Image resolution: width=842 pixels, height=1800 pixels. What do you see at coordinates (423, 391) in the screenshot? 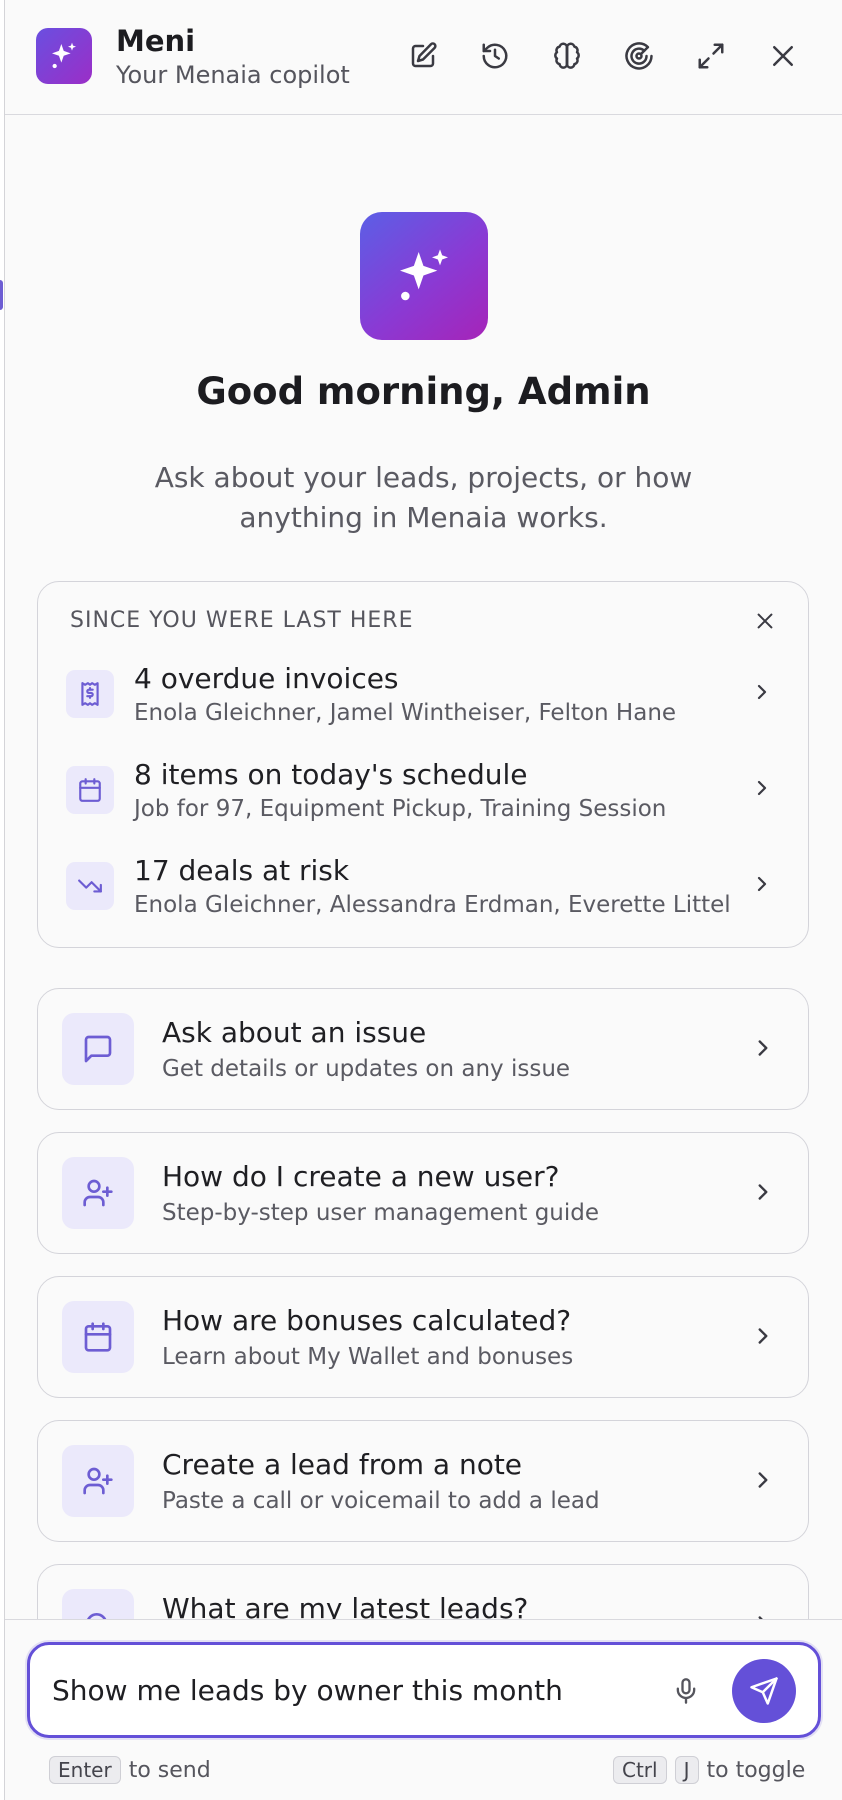
I see `greeting: Good morning, Admin` at bounding box center [423, 391].